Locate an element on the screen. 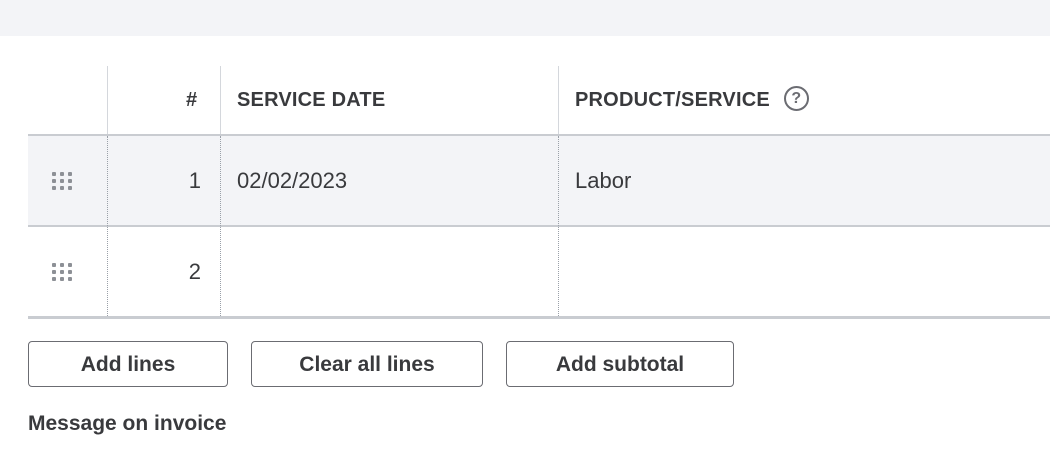 This screenshot has width=1050, height=450. header-product-service-label: PRODUCT/SERVICE is located at coordinates (672, 100).